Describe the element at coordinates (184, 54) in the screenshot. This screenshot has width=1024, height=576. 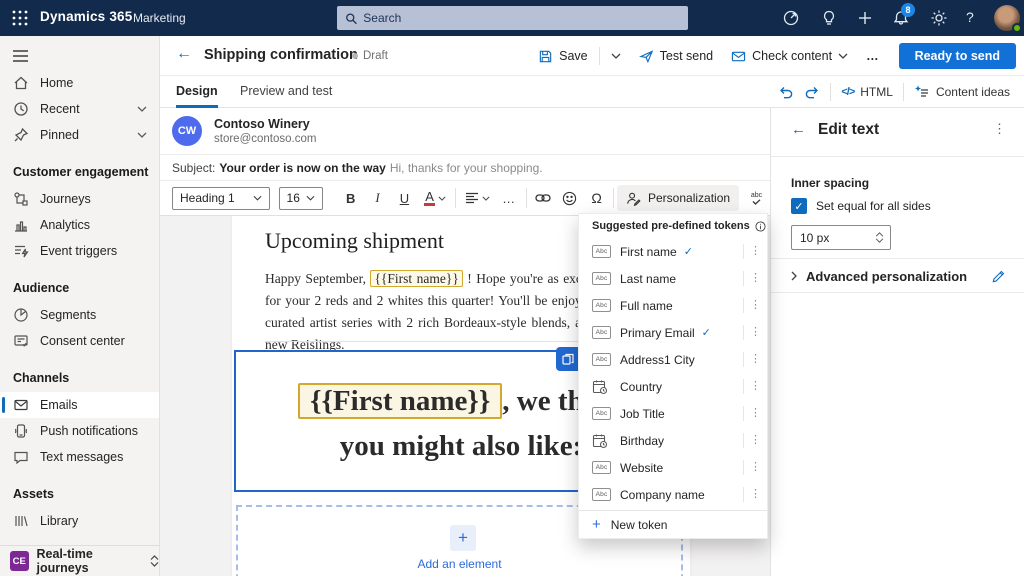
I see `back-arrow-icon: ←` at that location.